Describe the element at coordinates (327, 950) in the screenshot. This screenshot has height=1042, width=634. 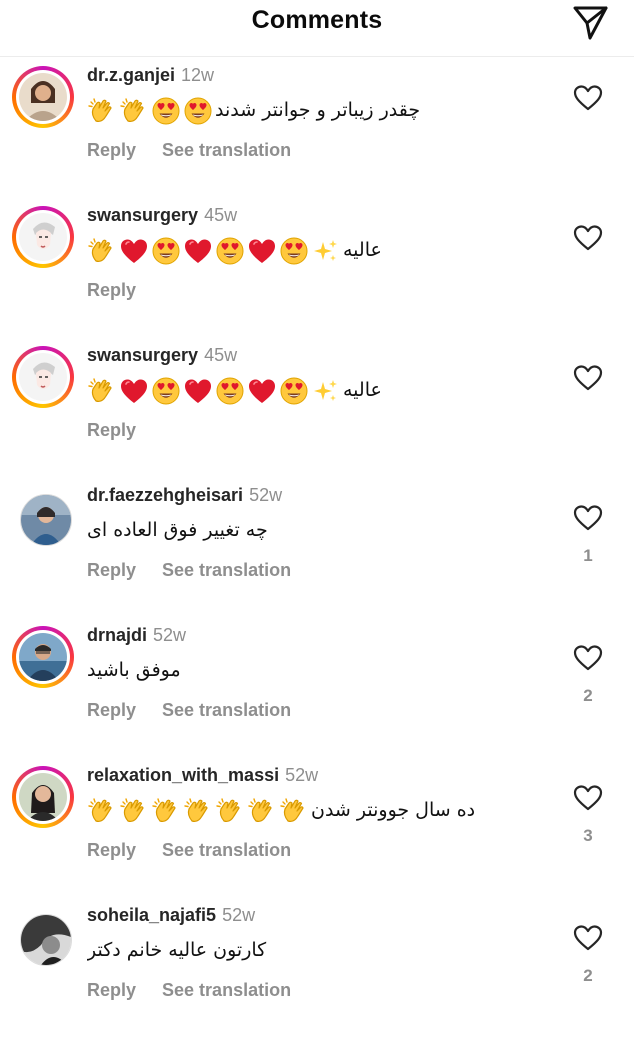
I see `comment-text: کارتون عالیه خانم دکتر` at that location.